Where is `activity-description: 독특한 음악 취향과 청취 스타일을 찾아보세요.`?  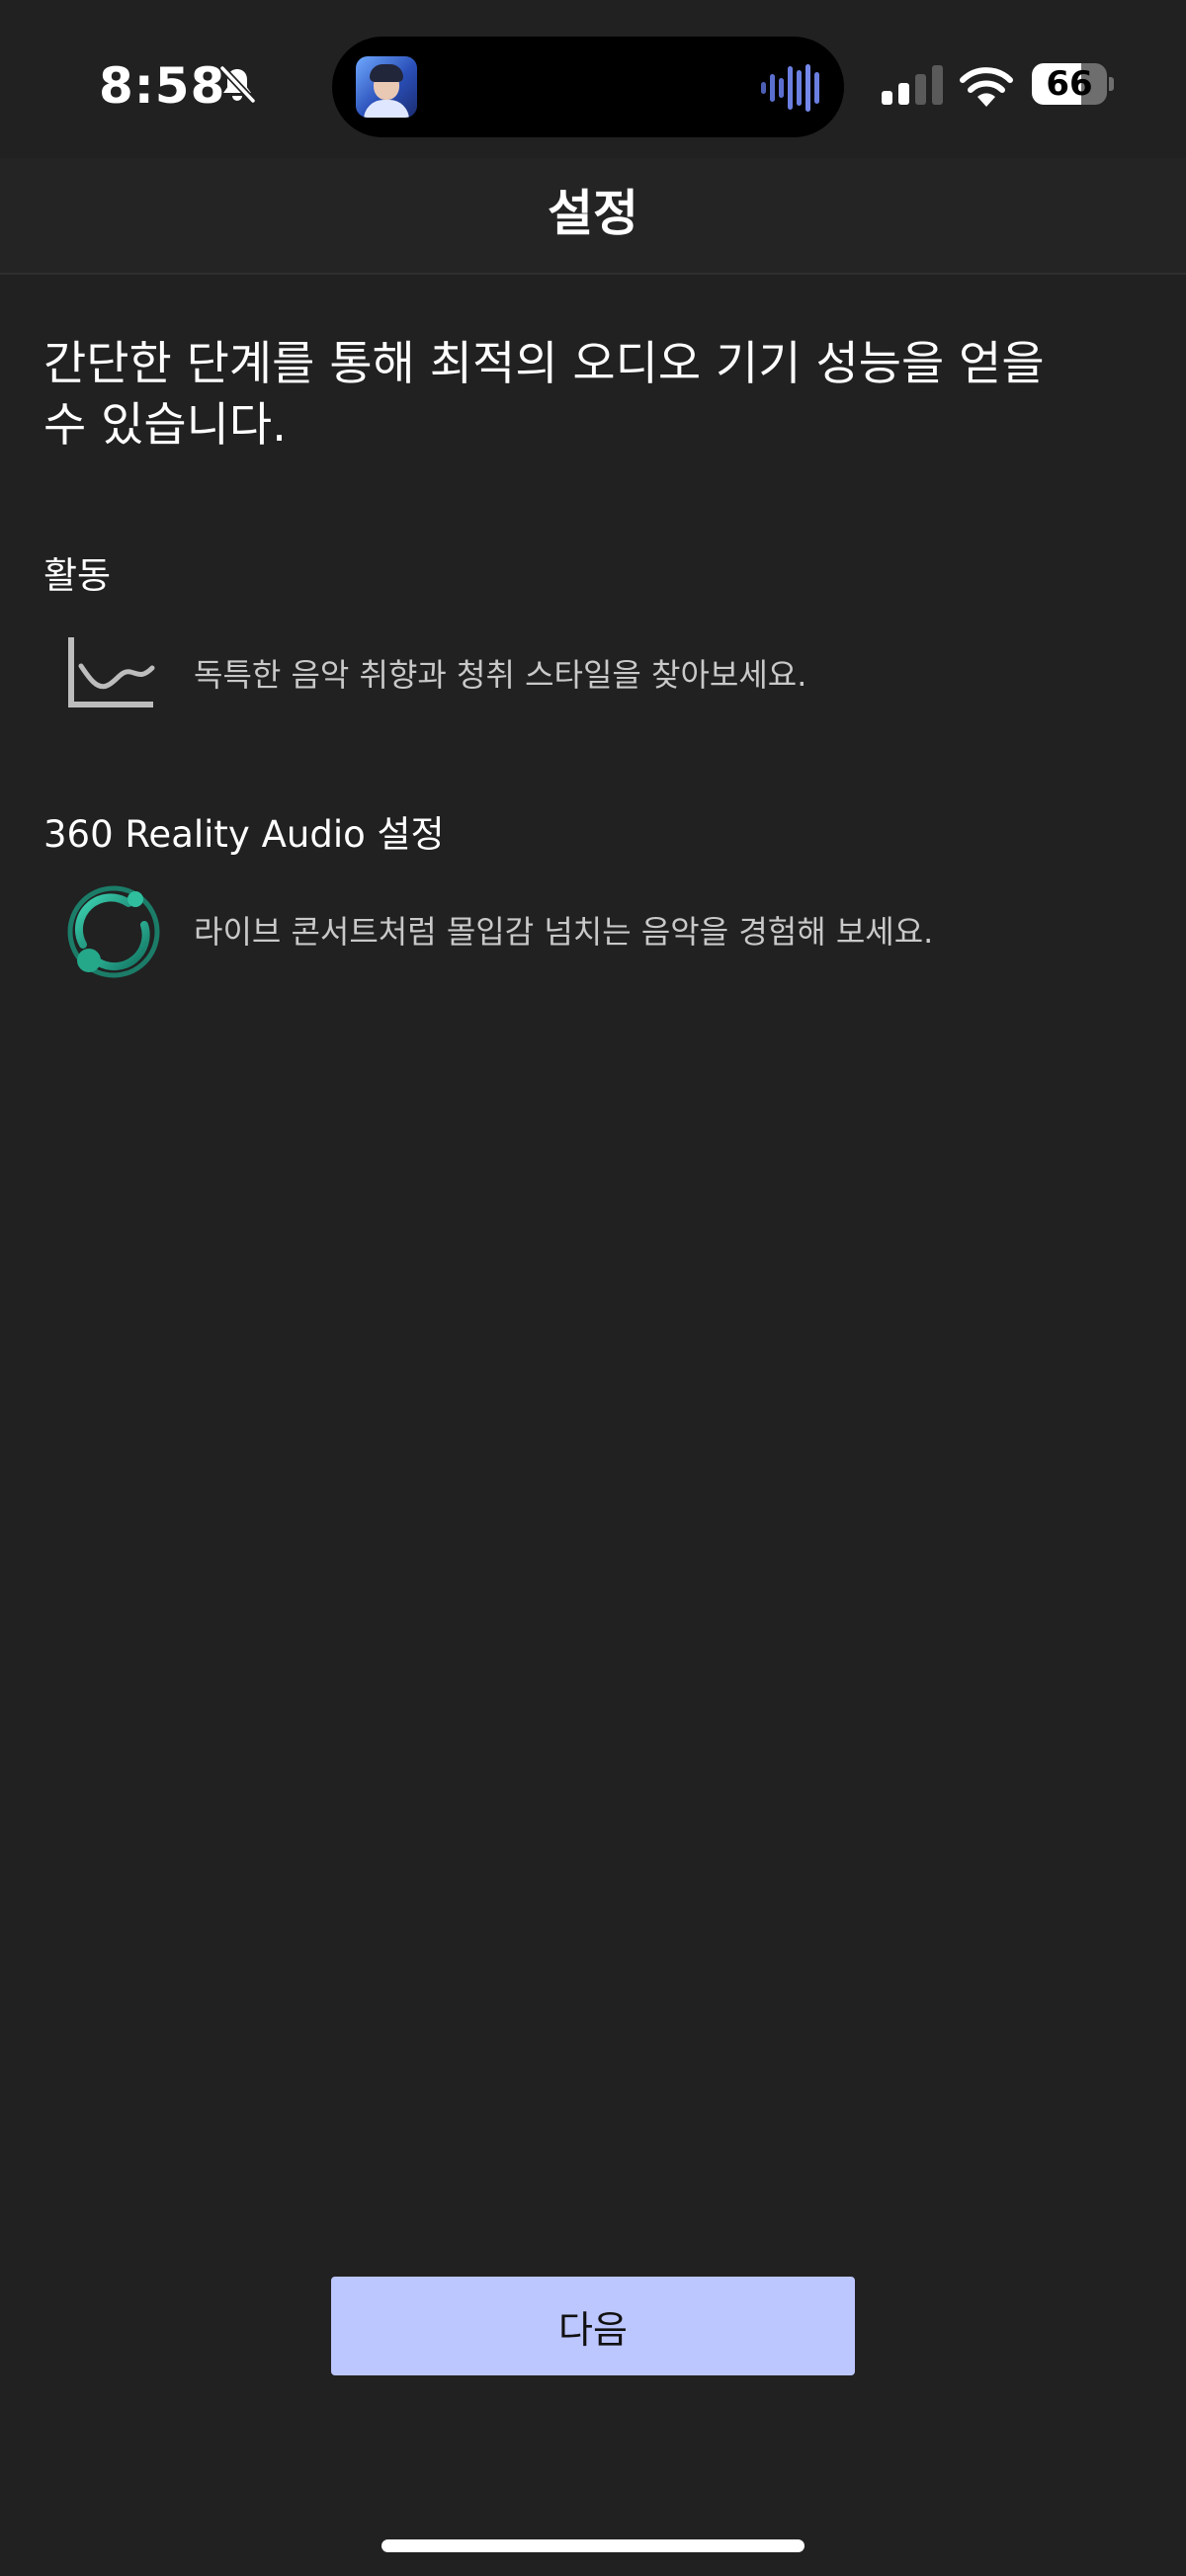
activity-description: 독특한 음악 취향과 청취 스타일을 찾아보세요. is located at coordinates (500, 675).